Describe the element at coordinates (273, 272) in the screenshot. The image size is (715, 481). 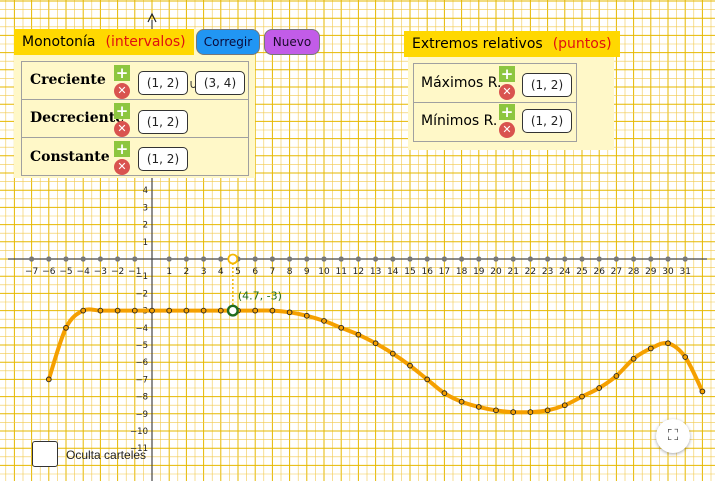
I see `x-tick-label: 7` at that location.